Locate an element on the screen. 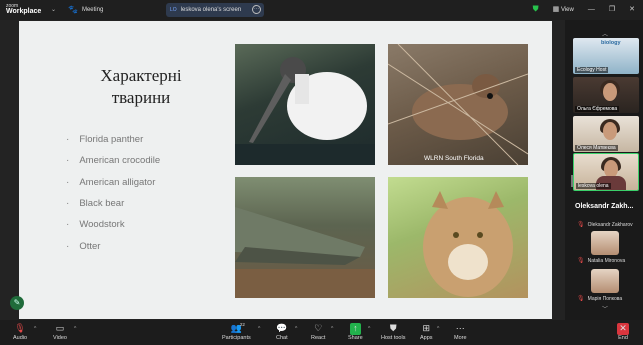  participant-name: Марія Попкова is located at coordinates (605, 298).